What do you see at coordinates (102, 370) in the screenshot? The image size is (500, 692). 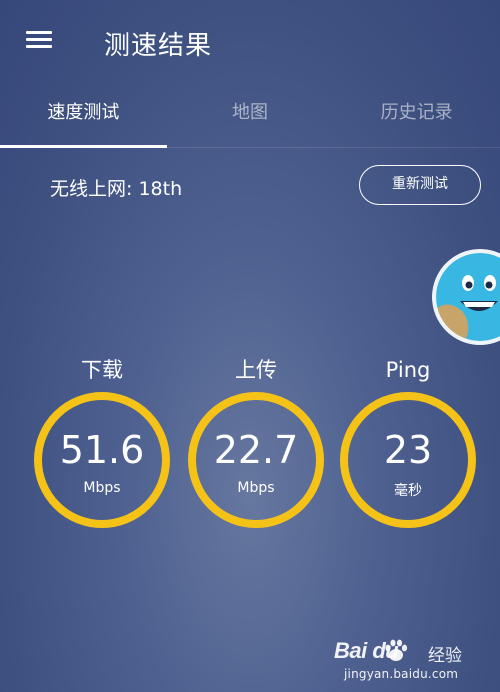 I see `download-label: 下载` at bounding box center [102, 370].